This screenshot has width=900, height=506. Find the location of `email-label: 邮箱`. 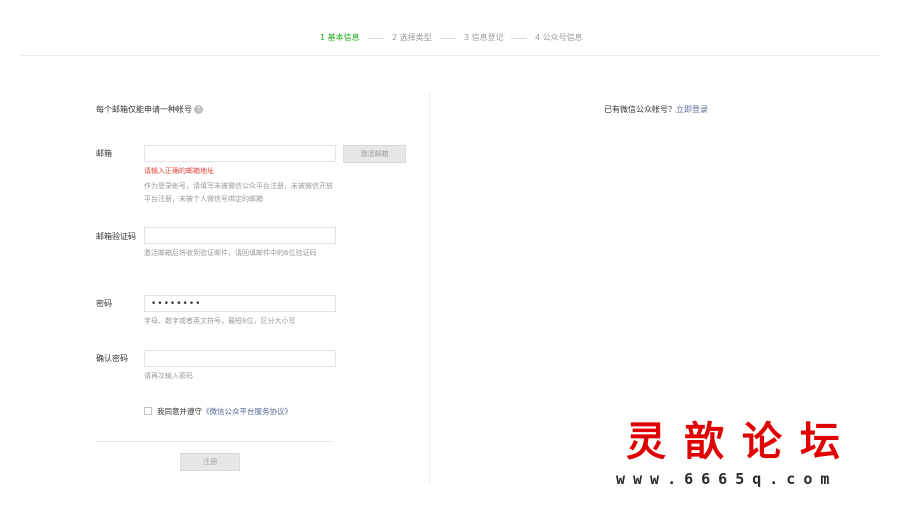

email-label: 邮箱 is located at coordinates (104, 153).